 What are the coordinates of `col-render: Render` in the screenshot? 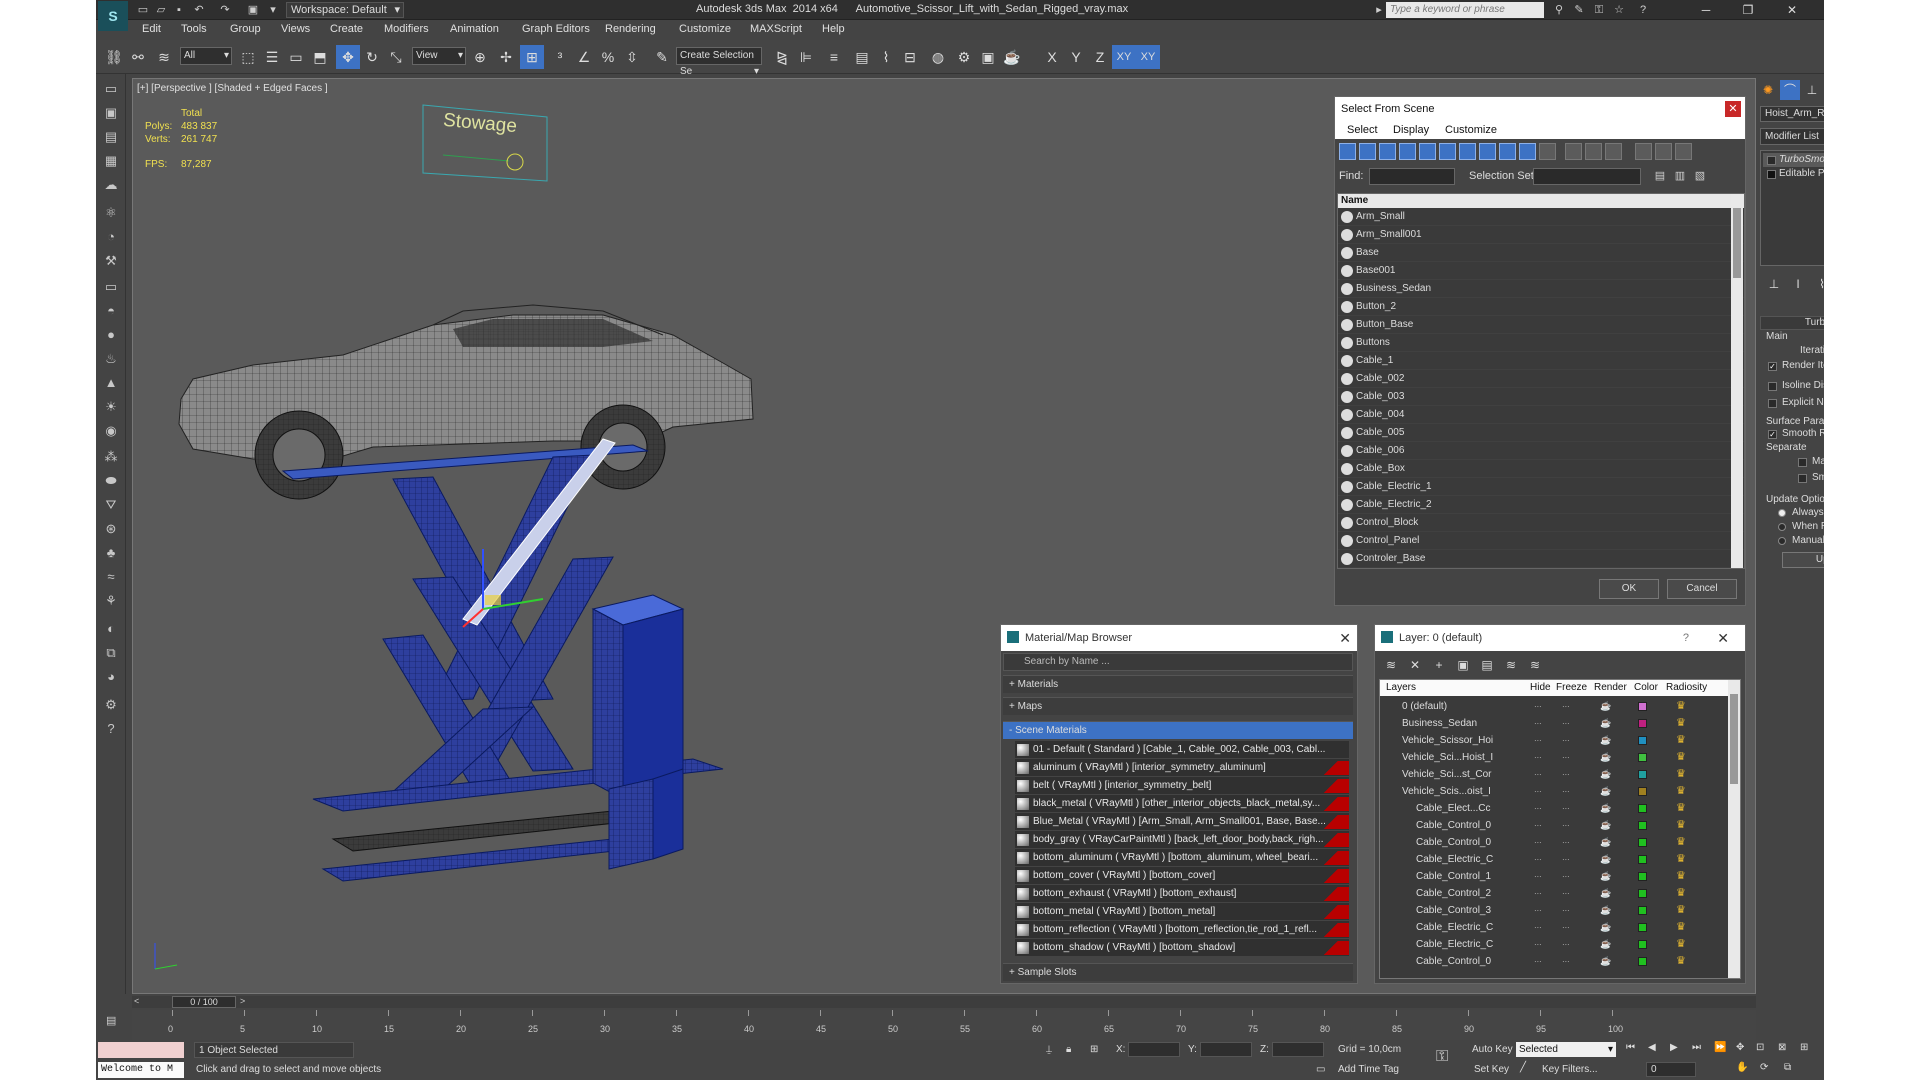 It's located at (1610, 687).